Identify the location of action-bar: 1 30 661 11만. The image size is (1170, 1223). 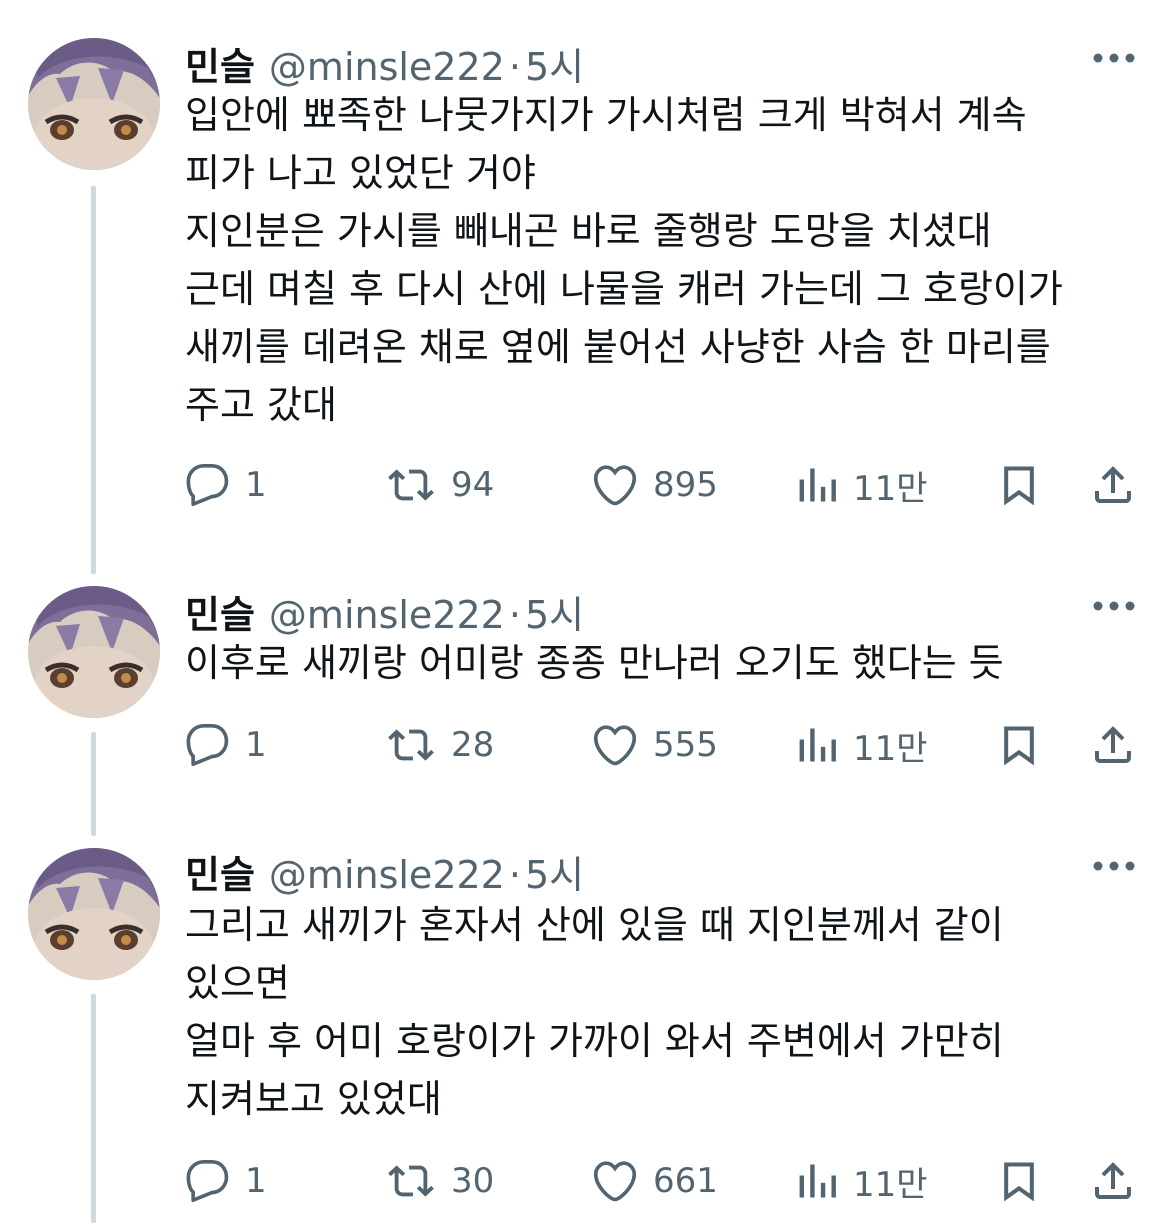
(662, 1181).